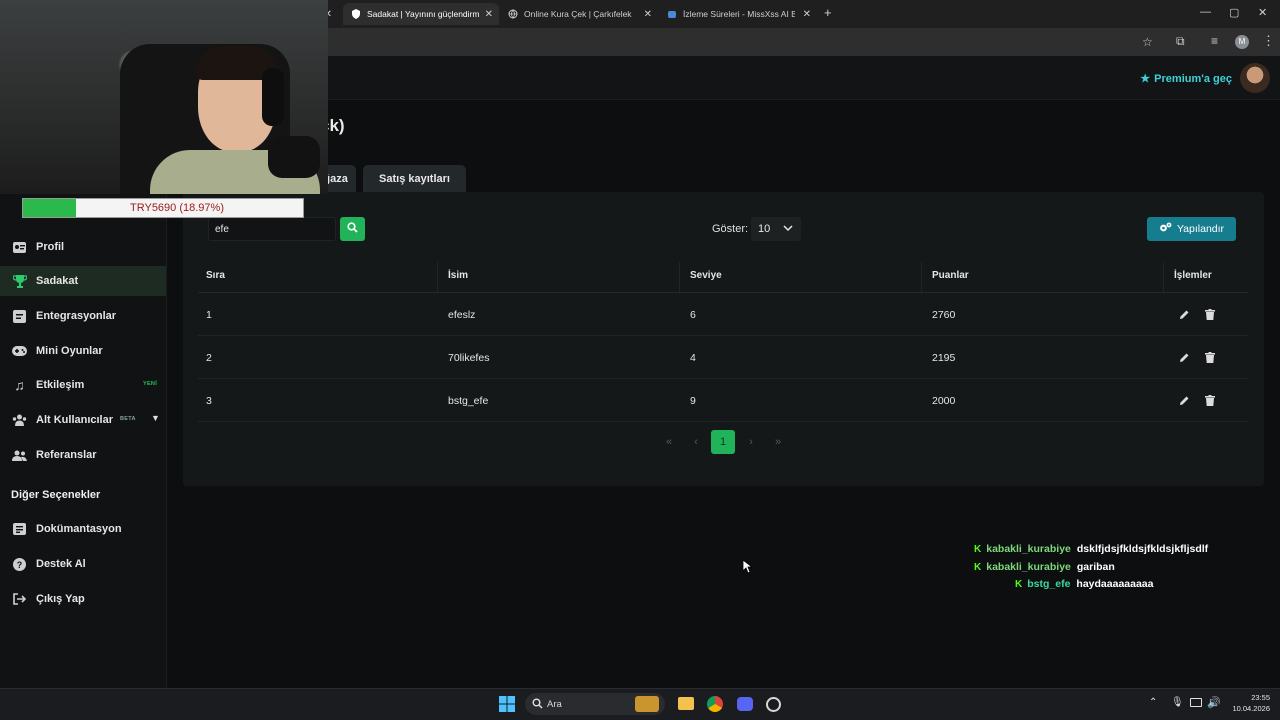  What do you see at coordinates (776, 229) in the screenshot?
I see `page-size-select: 10` at bounding box center [776, 229].